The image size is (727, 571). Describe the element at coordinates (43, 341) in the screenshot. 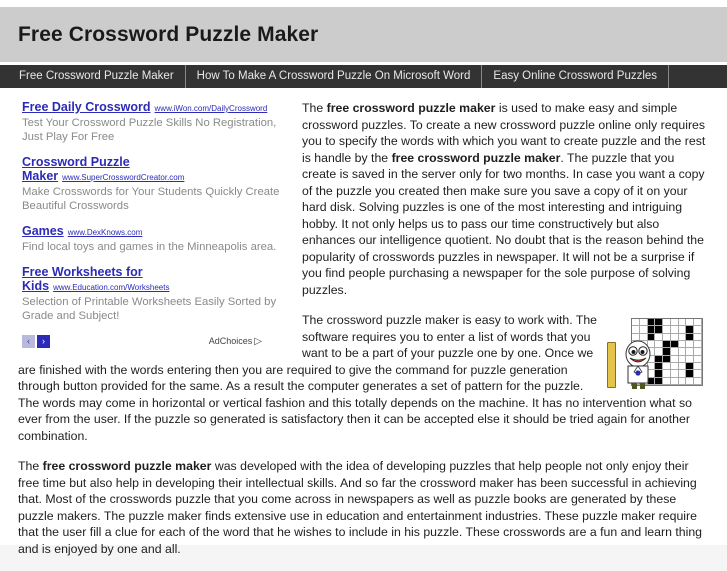

I see `chevron-right-icon: ›` at that location.